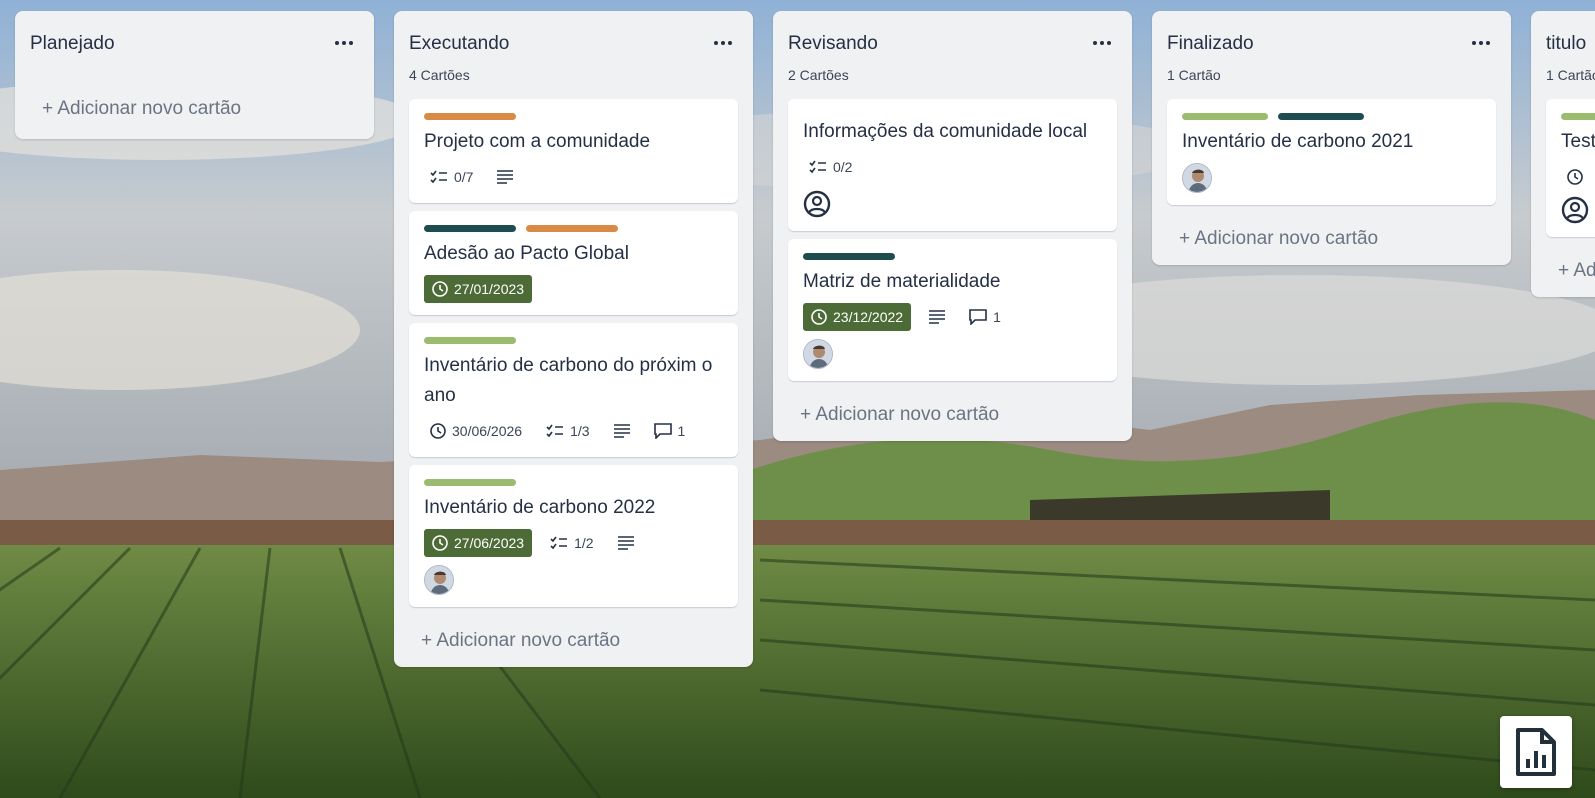  What do you see at coordinates (573, 55) in the screenshot?
I see `list-header: Executando 4 Cartões` at bounding box center [573, 55].